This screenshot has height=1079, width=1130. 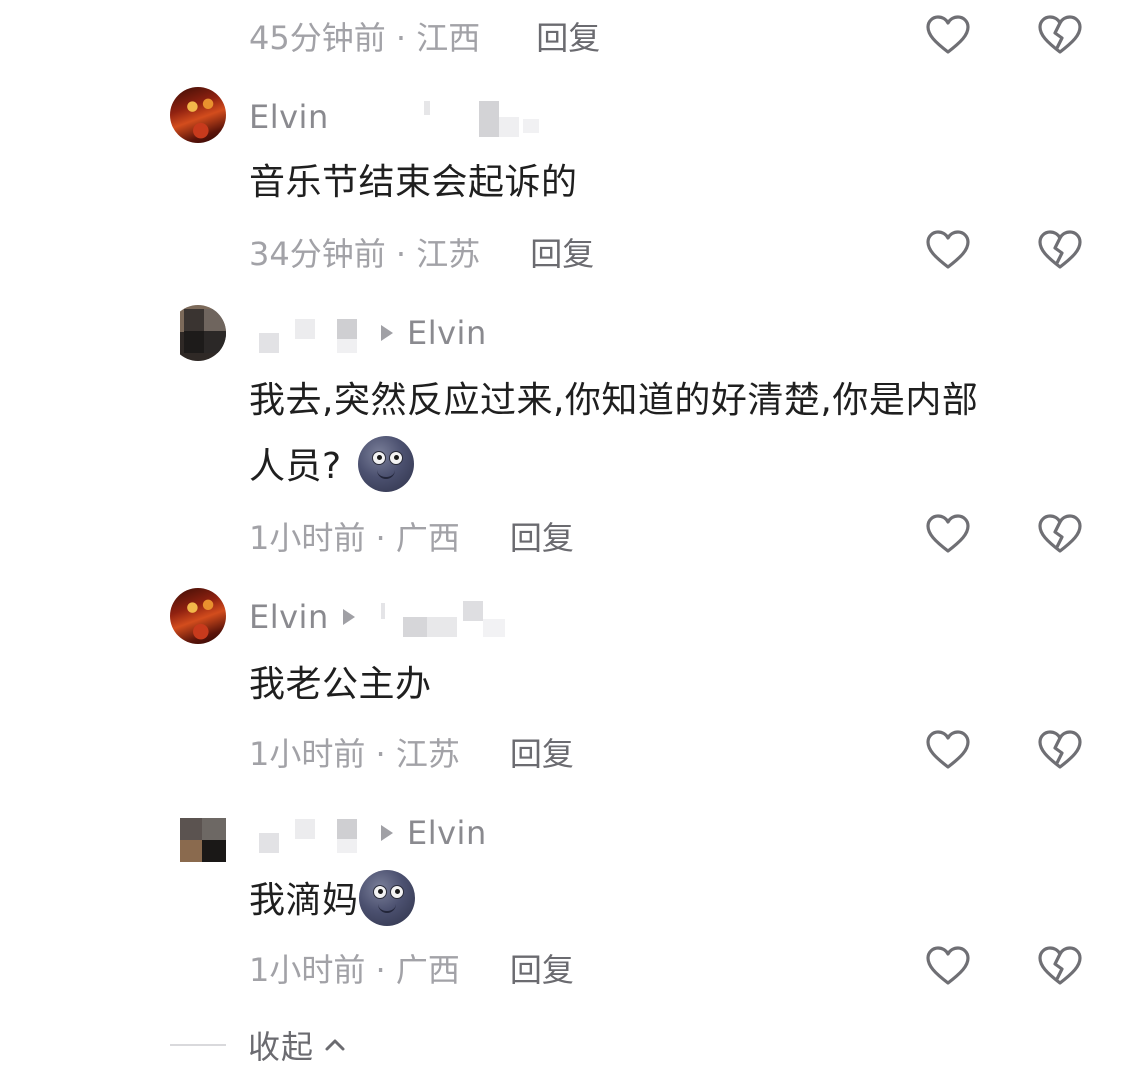 What do you see at coordinates (304, 900) in the screenshot?
I see `comment-text-body: 我滴妈` at bounding box center [304, 900].